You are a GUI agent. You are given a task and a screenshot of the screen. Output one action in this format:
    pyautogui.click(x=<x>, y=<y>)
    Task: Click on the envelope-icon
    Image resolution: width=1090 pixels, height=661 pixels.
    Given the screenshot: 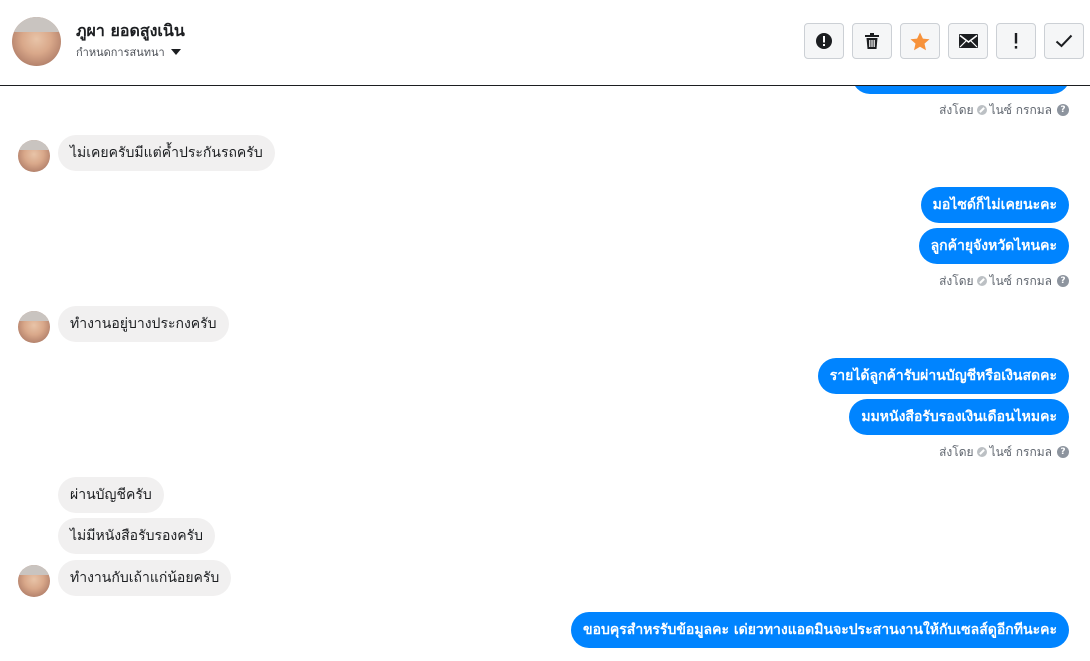 What is the action you would take?
    pyautogui.click(x=968, y=41)
    